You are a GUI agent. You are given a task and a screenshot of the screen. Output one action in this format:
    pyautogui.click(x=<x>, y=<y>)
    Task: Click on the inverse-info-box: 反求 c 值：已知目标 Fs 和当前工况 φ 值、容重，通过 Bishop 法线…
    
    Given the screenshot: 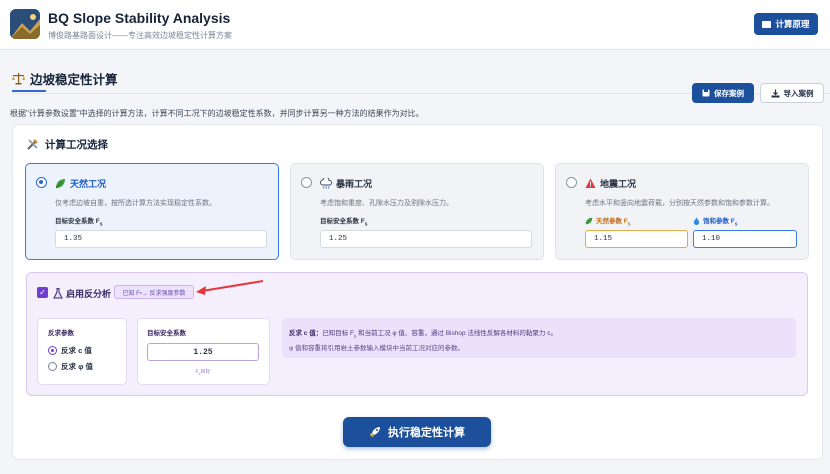 What is the action you would take?
    pyautogui.click(x=539, y=338)
    